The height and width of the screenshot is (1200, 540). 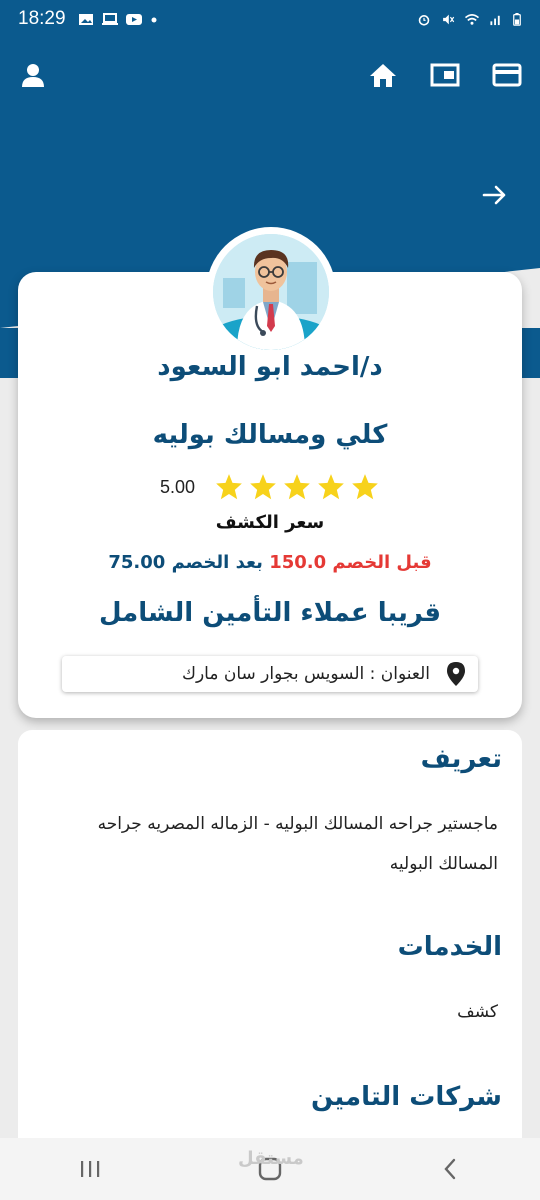 I want to click on services-body: كشف, so click(x=477, y=1012).